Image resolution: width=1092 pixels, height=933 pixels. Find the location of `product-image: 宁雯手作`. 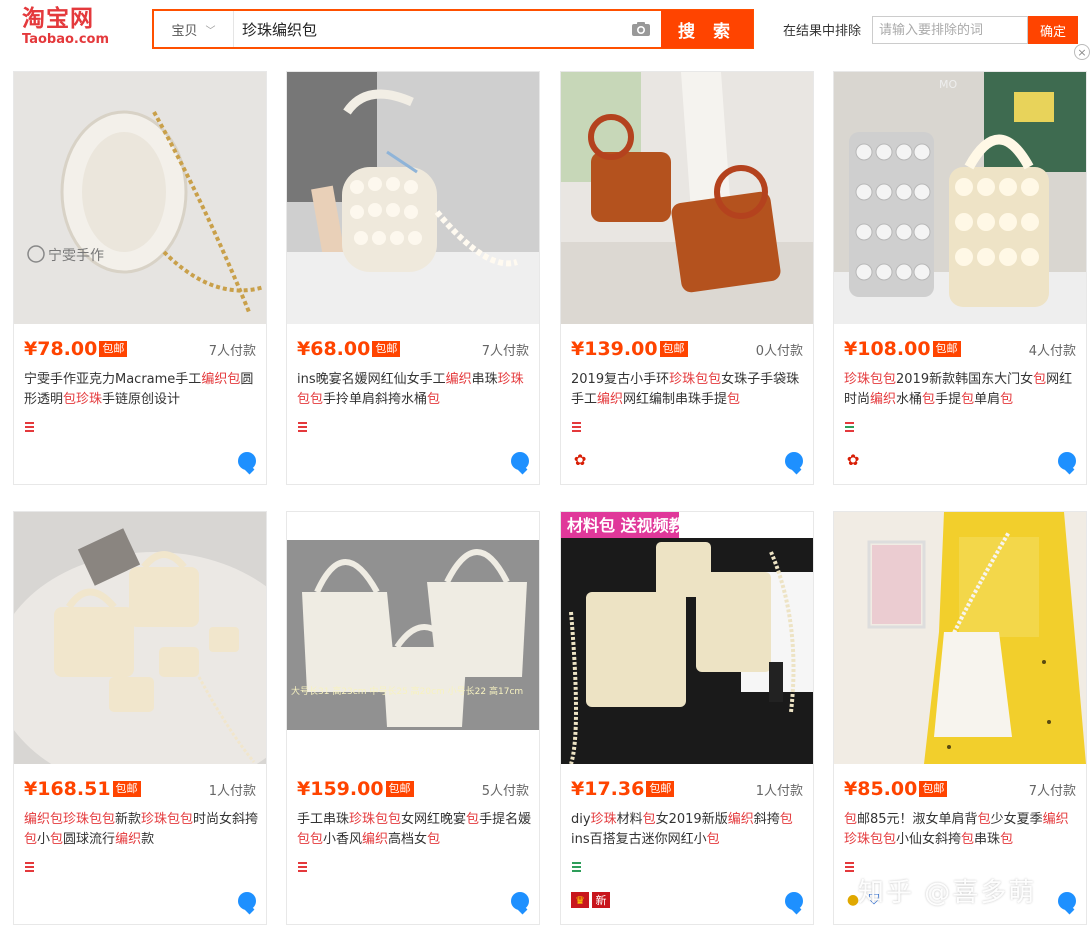

product-image: 宁雯手作 is located at coordinates (140, 198).